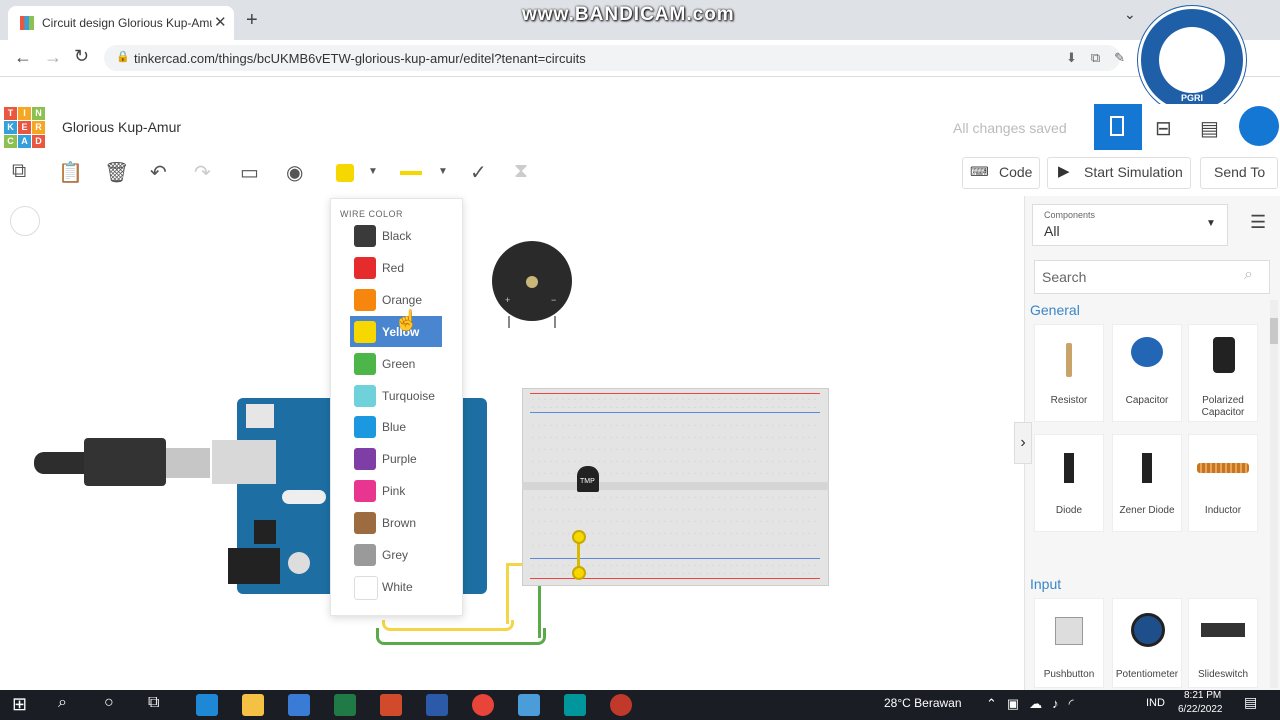  Describe the element at coordinates (1223, 483) in the screenshot. I see `component-card-inductor: Inductor` at that location.